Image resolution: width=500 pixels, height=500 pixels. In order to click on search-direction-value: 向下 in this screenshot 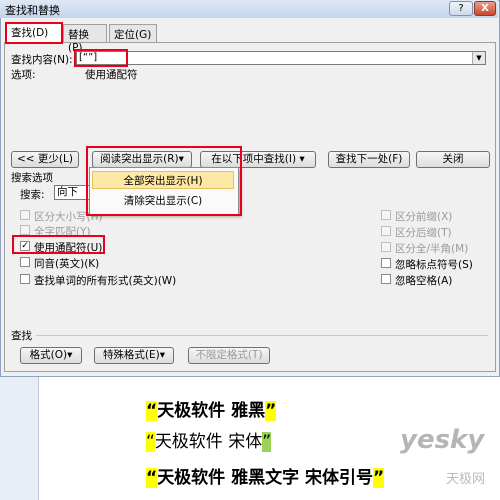, I will do `click(67, 192)`.